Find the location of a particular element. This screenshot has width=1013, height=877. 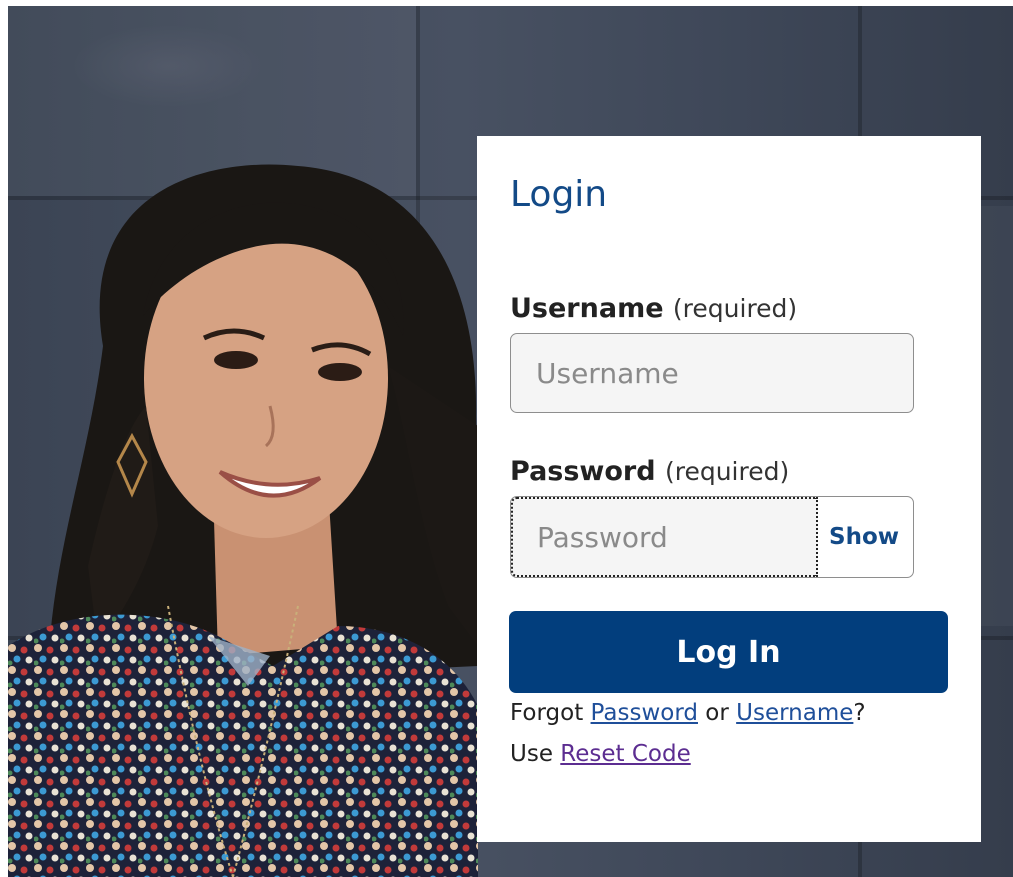

password-label-text: Password is located at coordinates (583, 471).